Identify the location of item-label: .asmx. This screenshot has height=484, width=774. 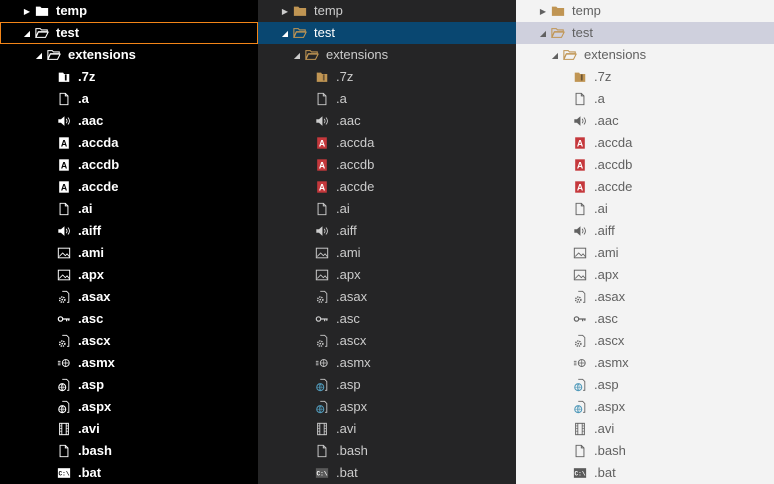
(96, 362).